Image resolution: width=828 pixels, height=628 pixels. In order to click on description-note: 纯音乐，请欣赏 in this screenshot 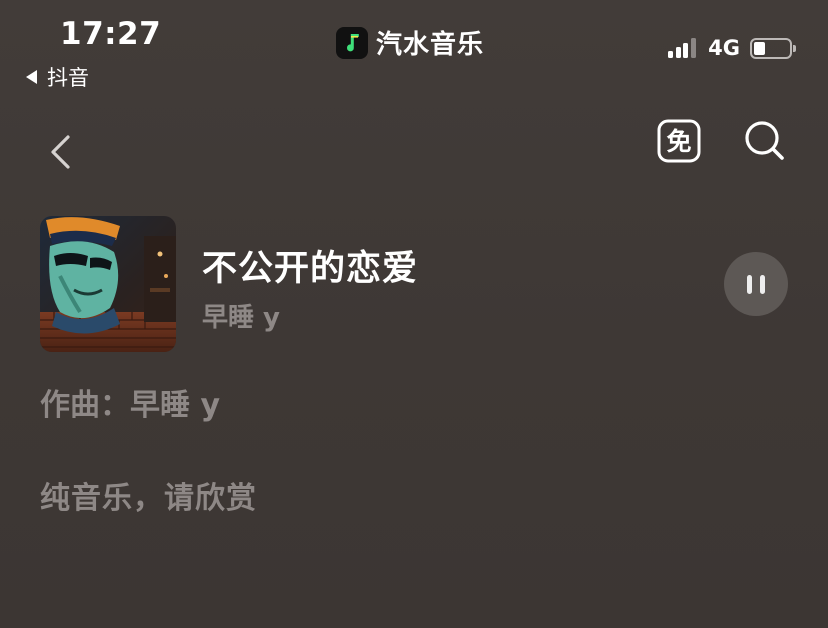, I will do `click(148, 498)`.